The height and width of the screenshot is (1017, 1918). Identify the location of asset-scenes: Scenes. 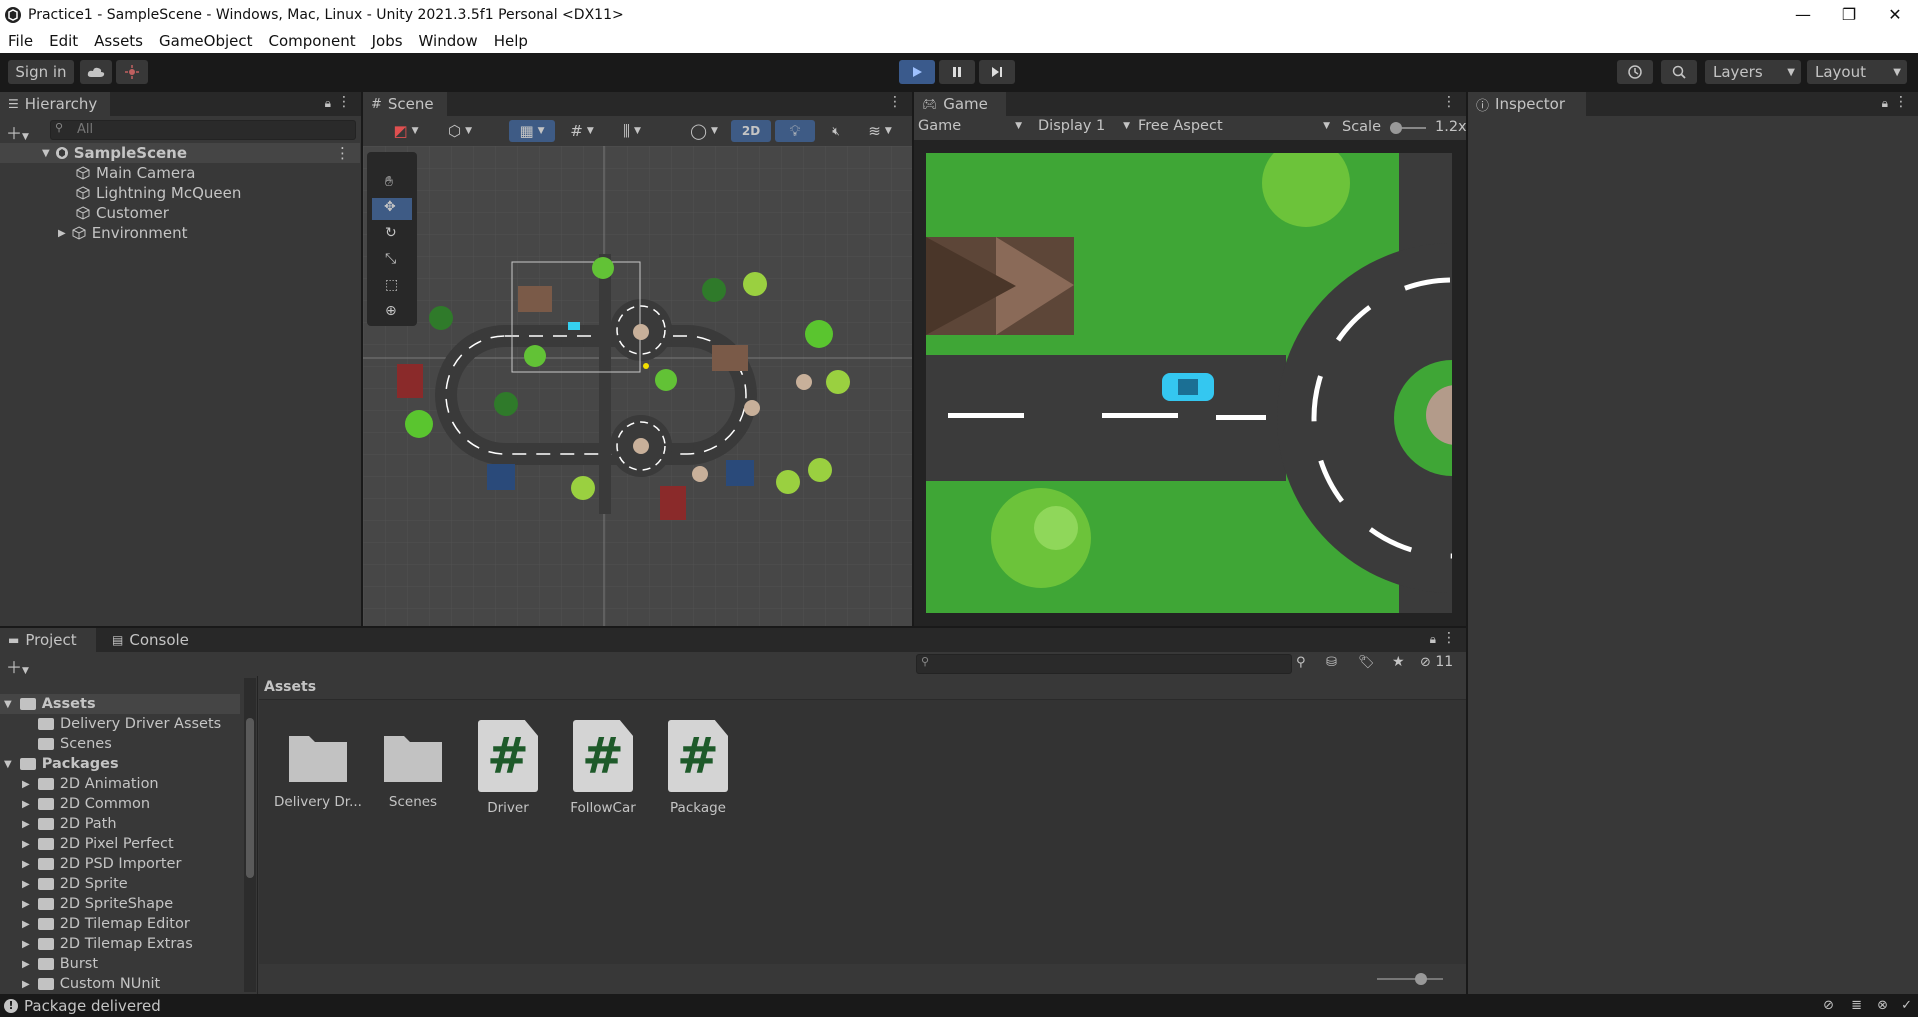
(413, 765).